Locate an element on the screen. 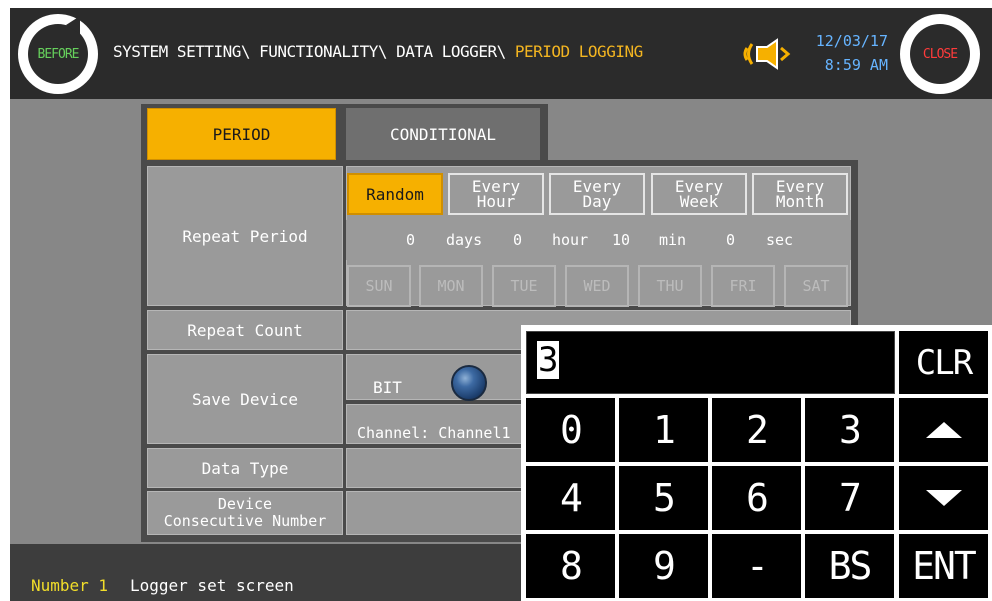  logging-mode-tabs: PERIOD CONDITIONAL is located at coordinates (344, 134).